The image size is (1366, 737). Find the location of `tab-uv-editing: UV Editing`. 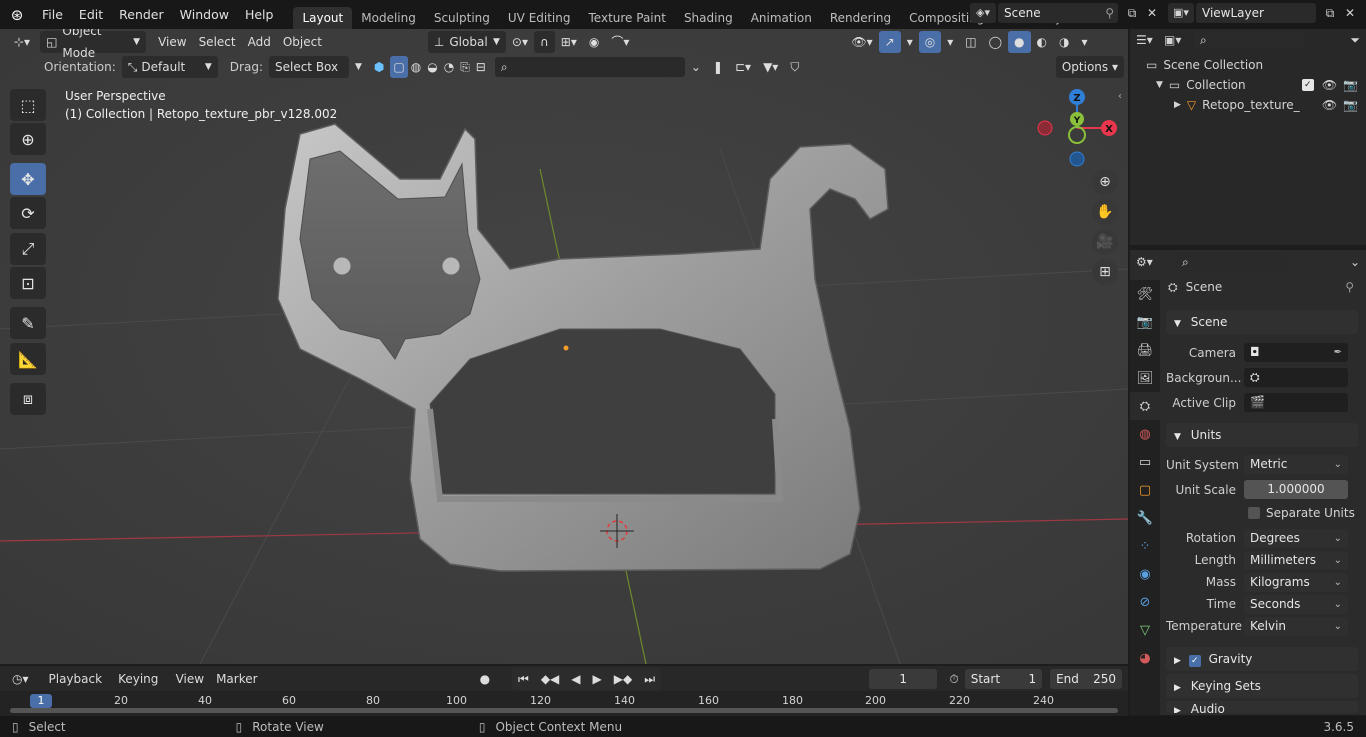

tab-uv-editing: UV Editing is located at coordinates (539, 18).